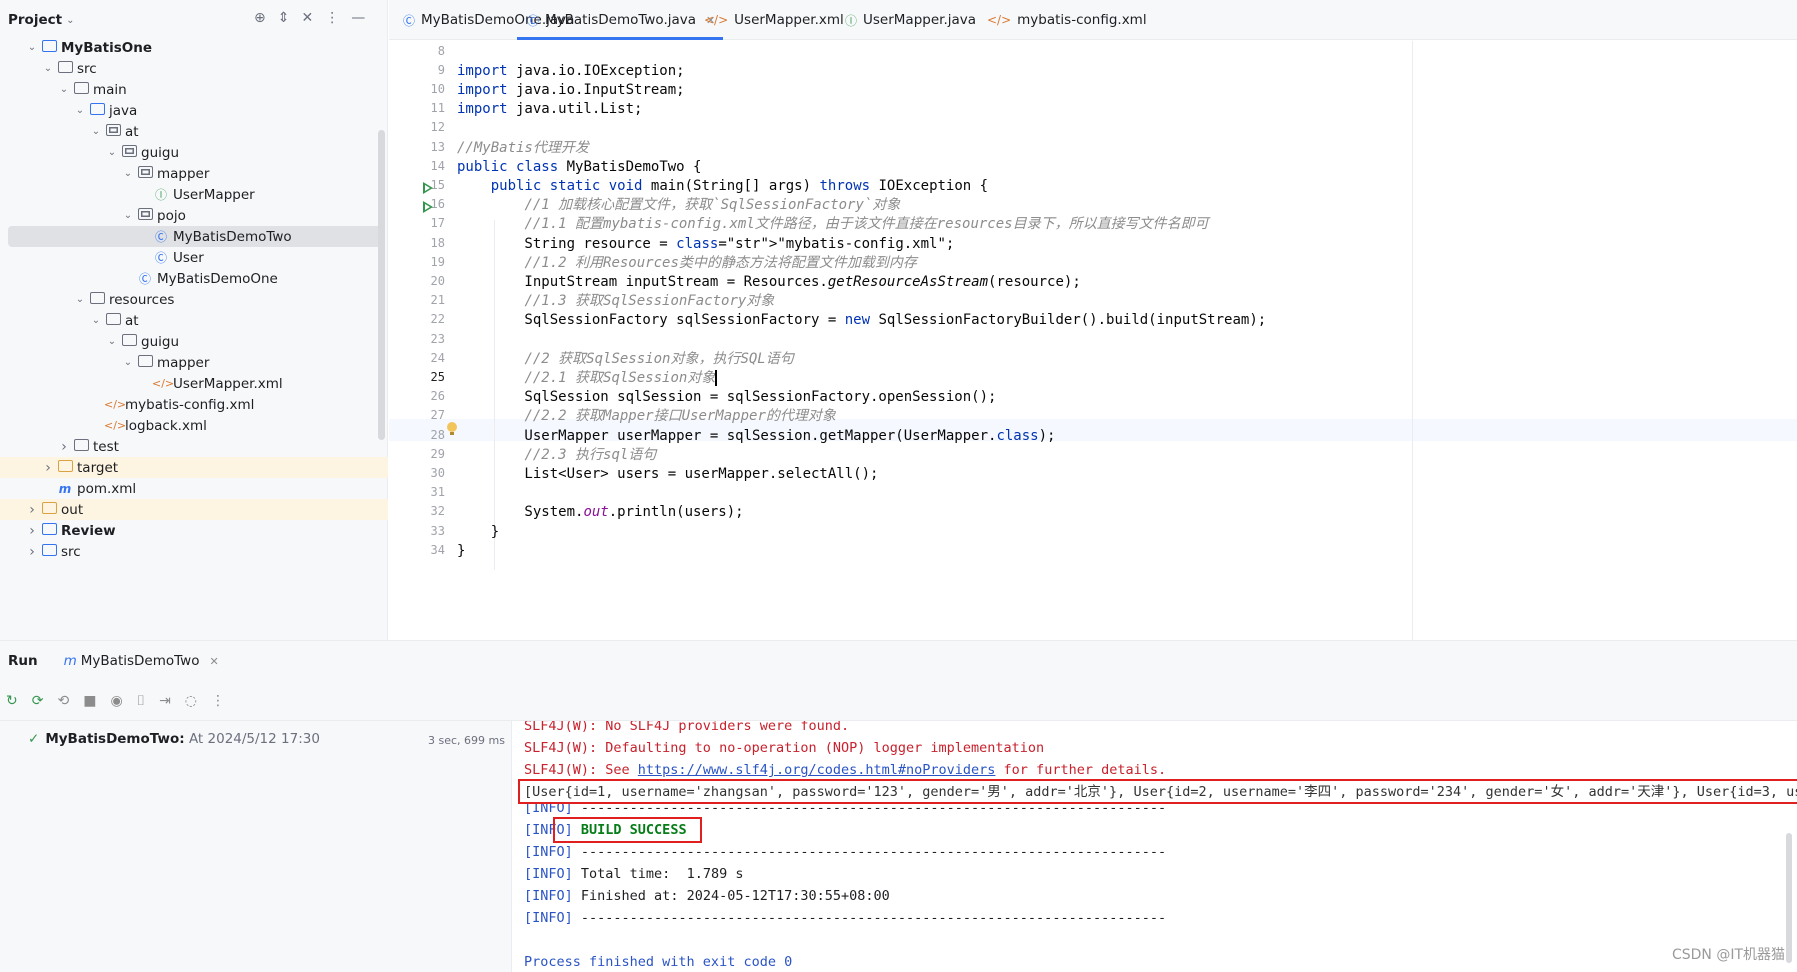 Image resolution: width=1797 pixels, height=972 pixels. What do you see at coordinates (437, 415) in the screenshot?
I see `line-number: 27` at bounding box center [437, 415].